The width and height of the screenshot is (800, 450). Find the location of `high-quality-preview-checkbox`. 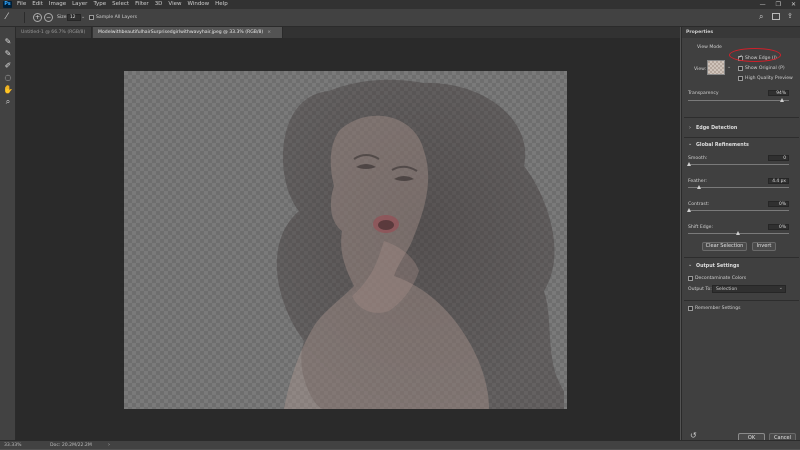

high-quality-preview-checkbox is located at coordinates (740, 78).